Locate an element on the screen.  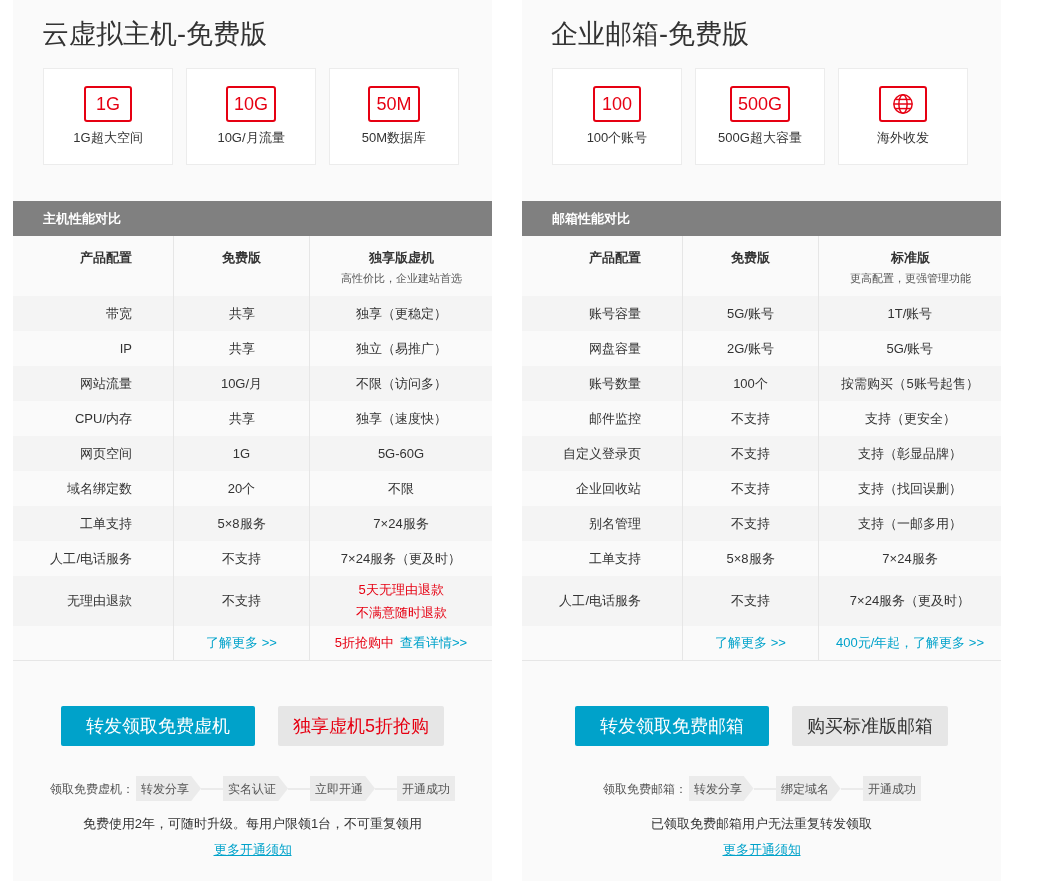
feature-badge: 1G is located at coordinates (108, 104).